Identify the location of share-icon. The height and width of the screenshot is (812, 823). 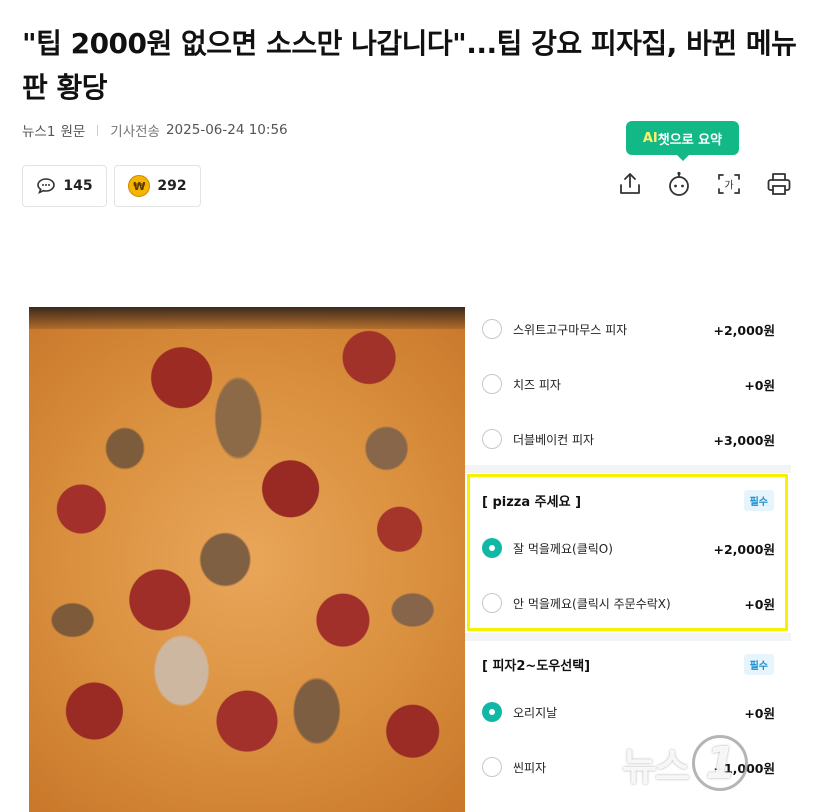
(630, 183).